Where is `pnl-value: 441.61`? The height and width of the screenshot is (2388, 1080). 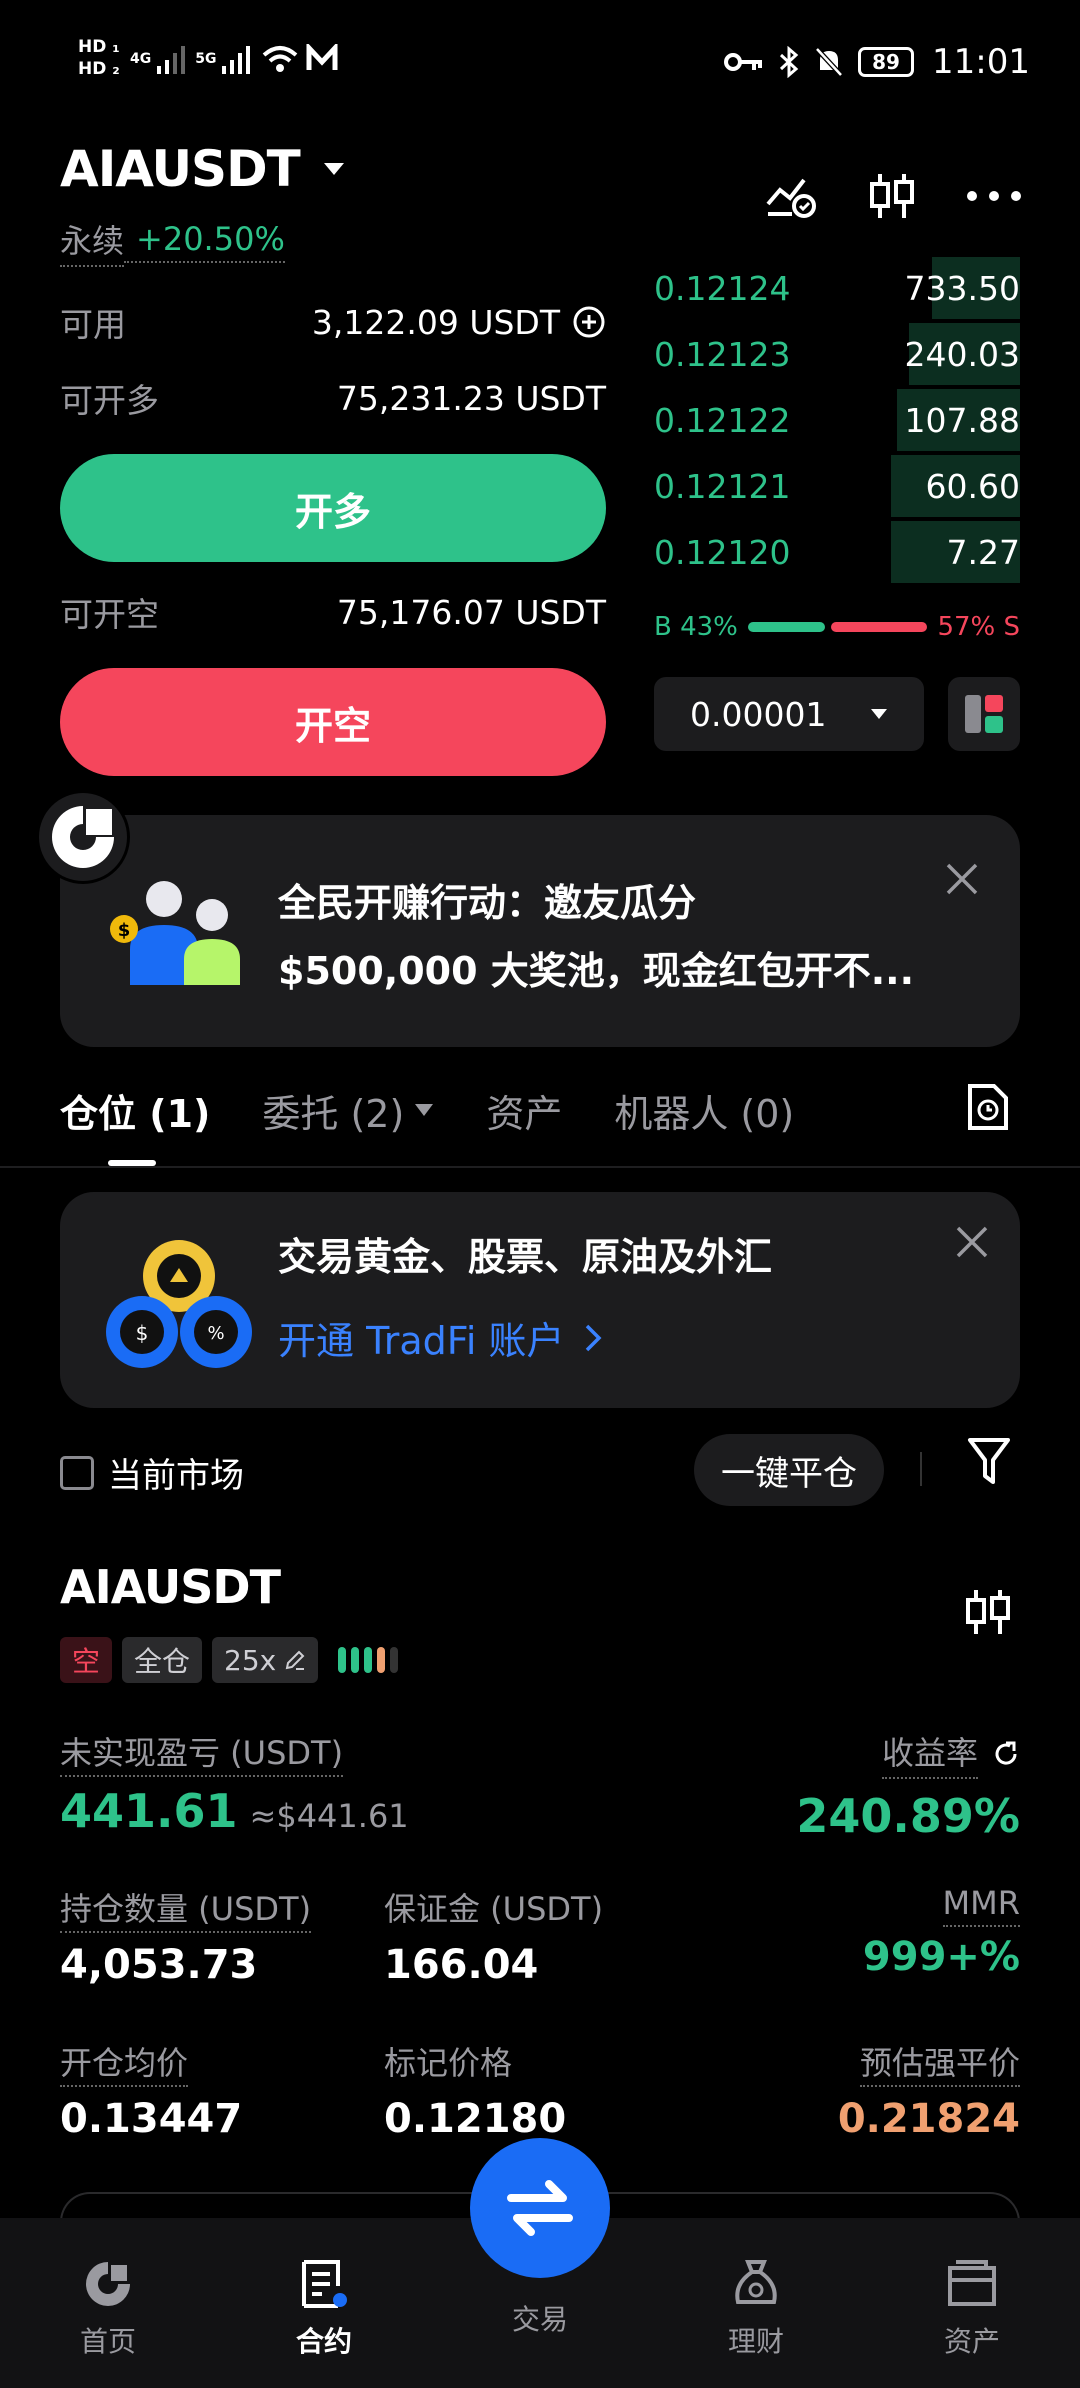 pnl-value: 441.61 is located at coordinates (149, 1811).